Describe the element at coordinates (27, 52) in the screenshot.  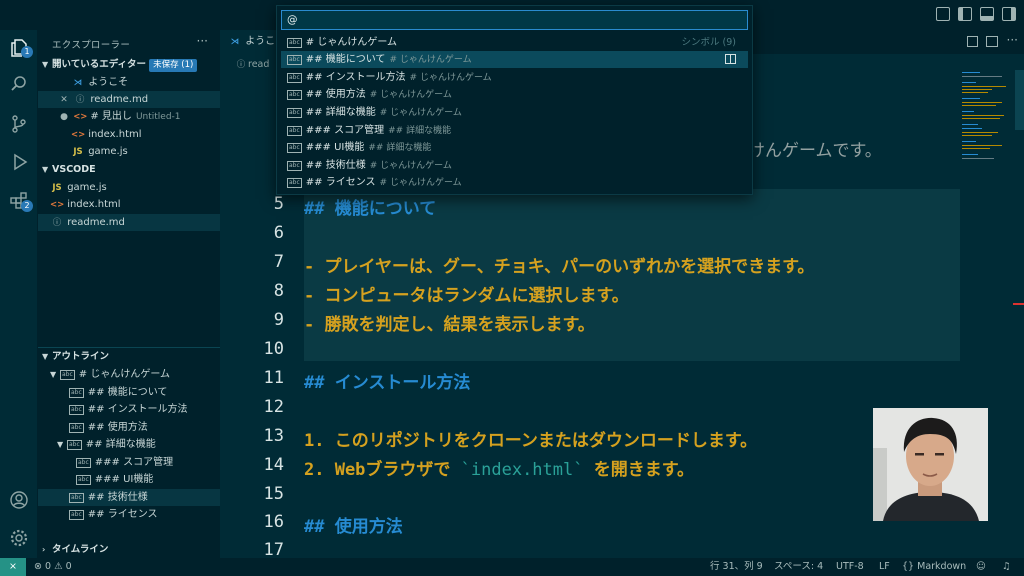
I see `explorer-badge: 1` at that location.